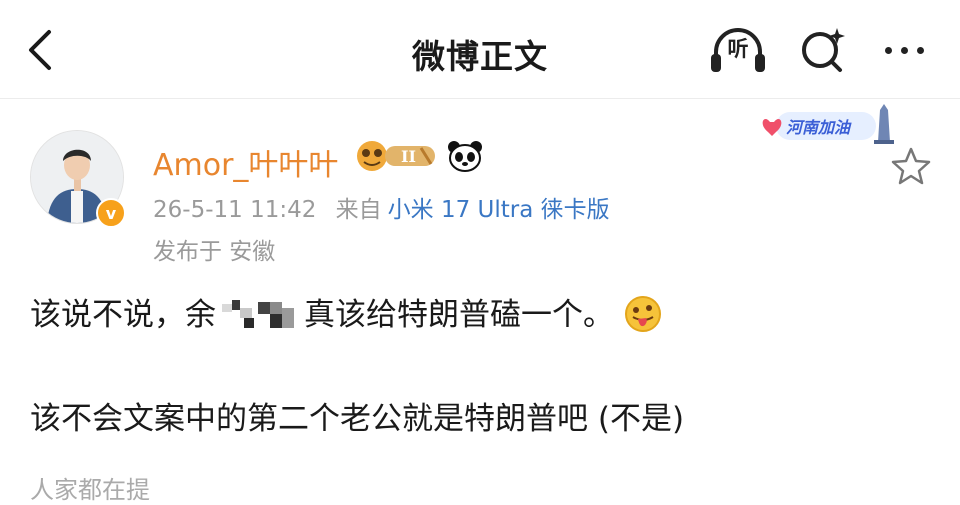 The height and width of the screenshot is (505, 960). I want to click on post-text-line-1: 该说不说，余 真该给特朗普磕一个。, so click(346, 311).